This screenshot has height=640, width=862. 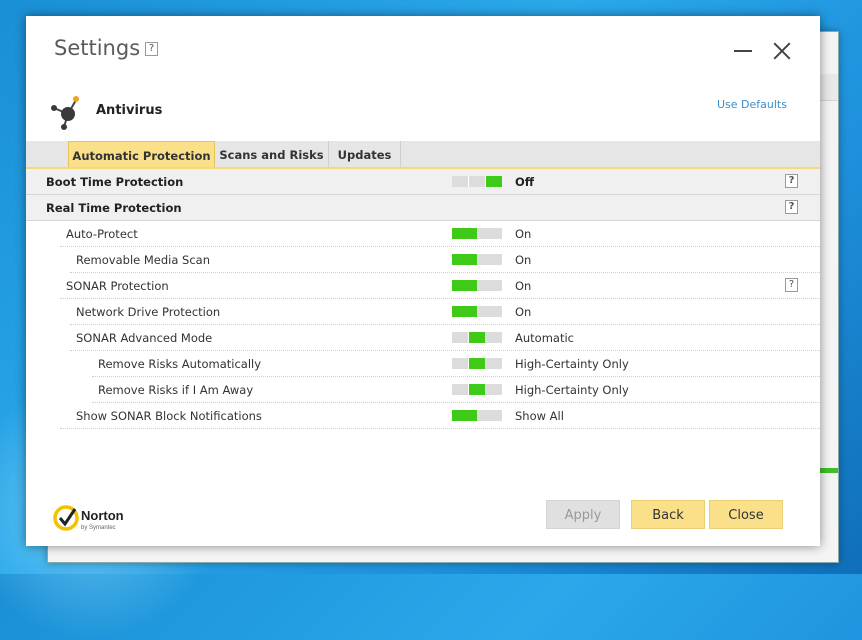 I want to click on brand-sub: by Symantec, so click(x=98, y=528).